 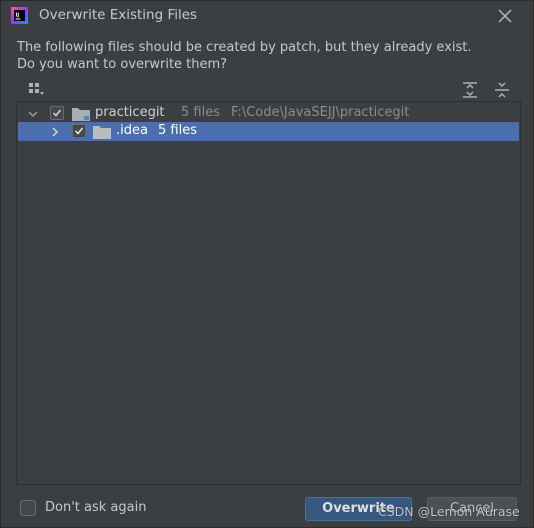 I want to click on expand-all-icon, so click(x=470, y=90).